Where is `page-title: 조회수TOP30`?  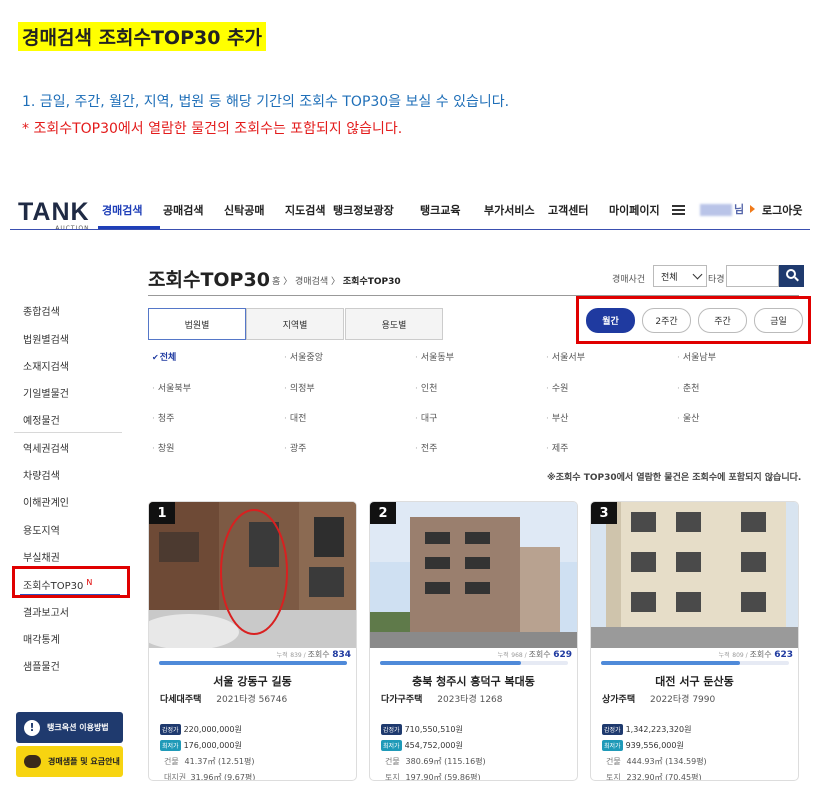 page-title: 조회수TOP30 is located at coordinates (209, 280).